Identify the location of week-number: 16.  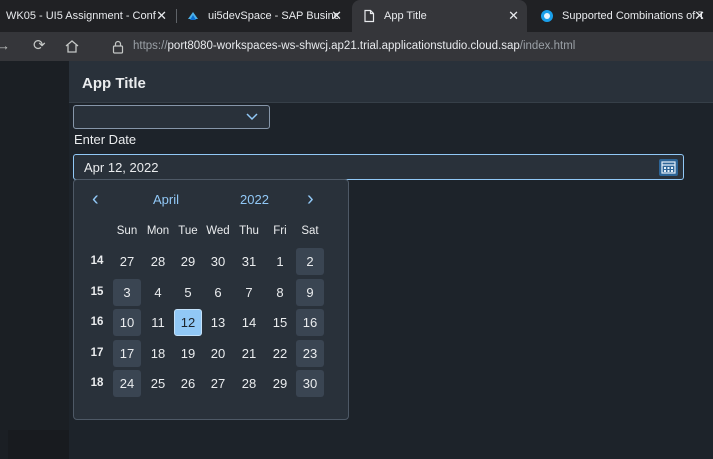
(97, 322).